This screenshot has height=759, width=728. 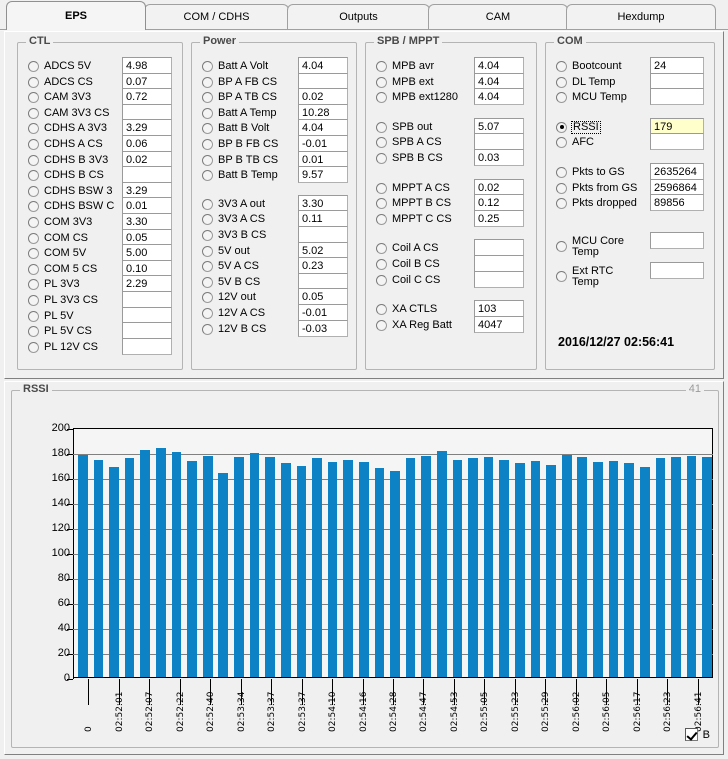 What do you see at coordinates (407, 248) in the screenshot?
I see `field-row-coil-a-cs: Coil A CS` at bounding box center [407, 248].